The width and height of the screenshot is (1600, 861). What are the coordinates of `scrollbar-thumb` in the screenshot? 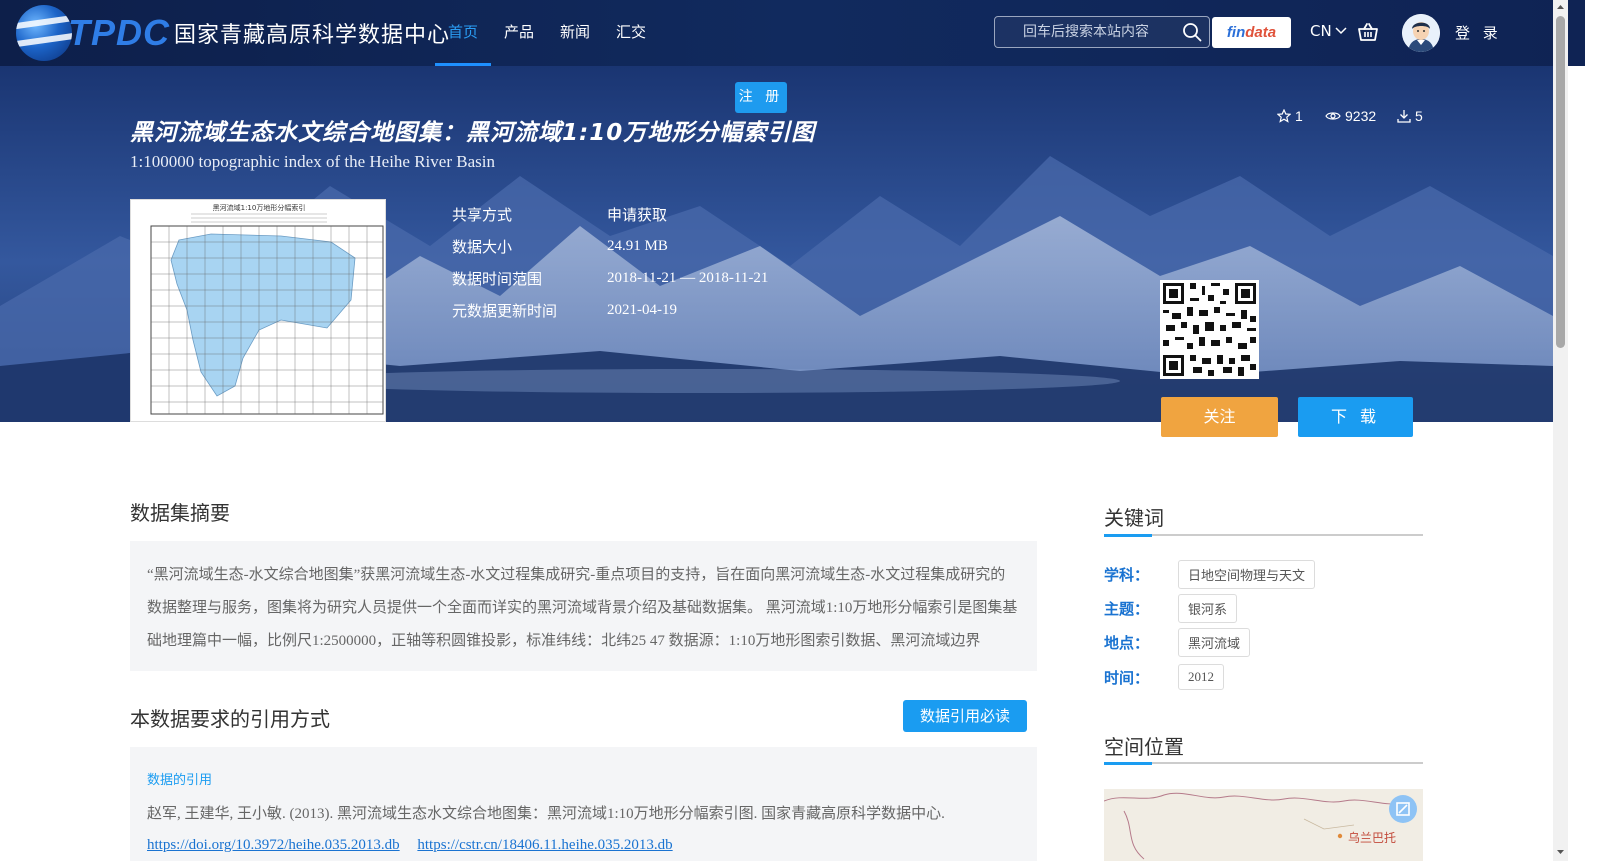 It's located at (1560, 182).